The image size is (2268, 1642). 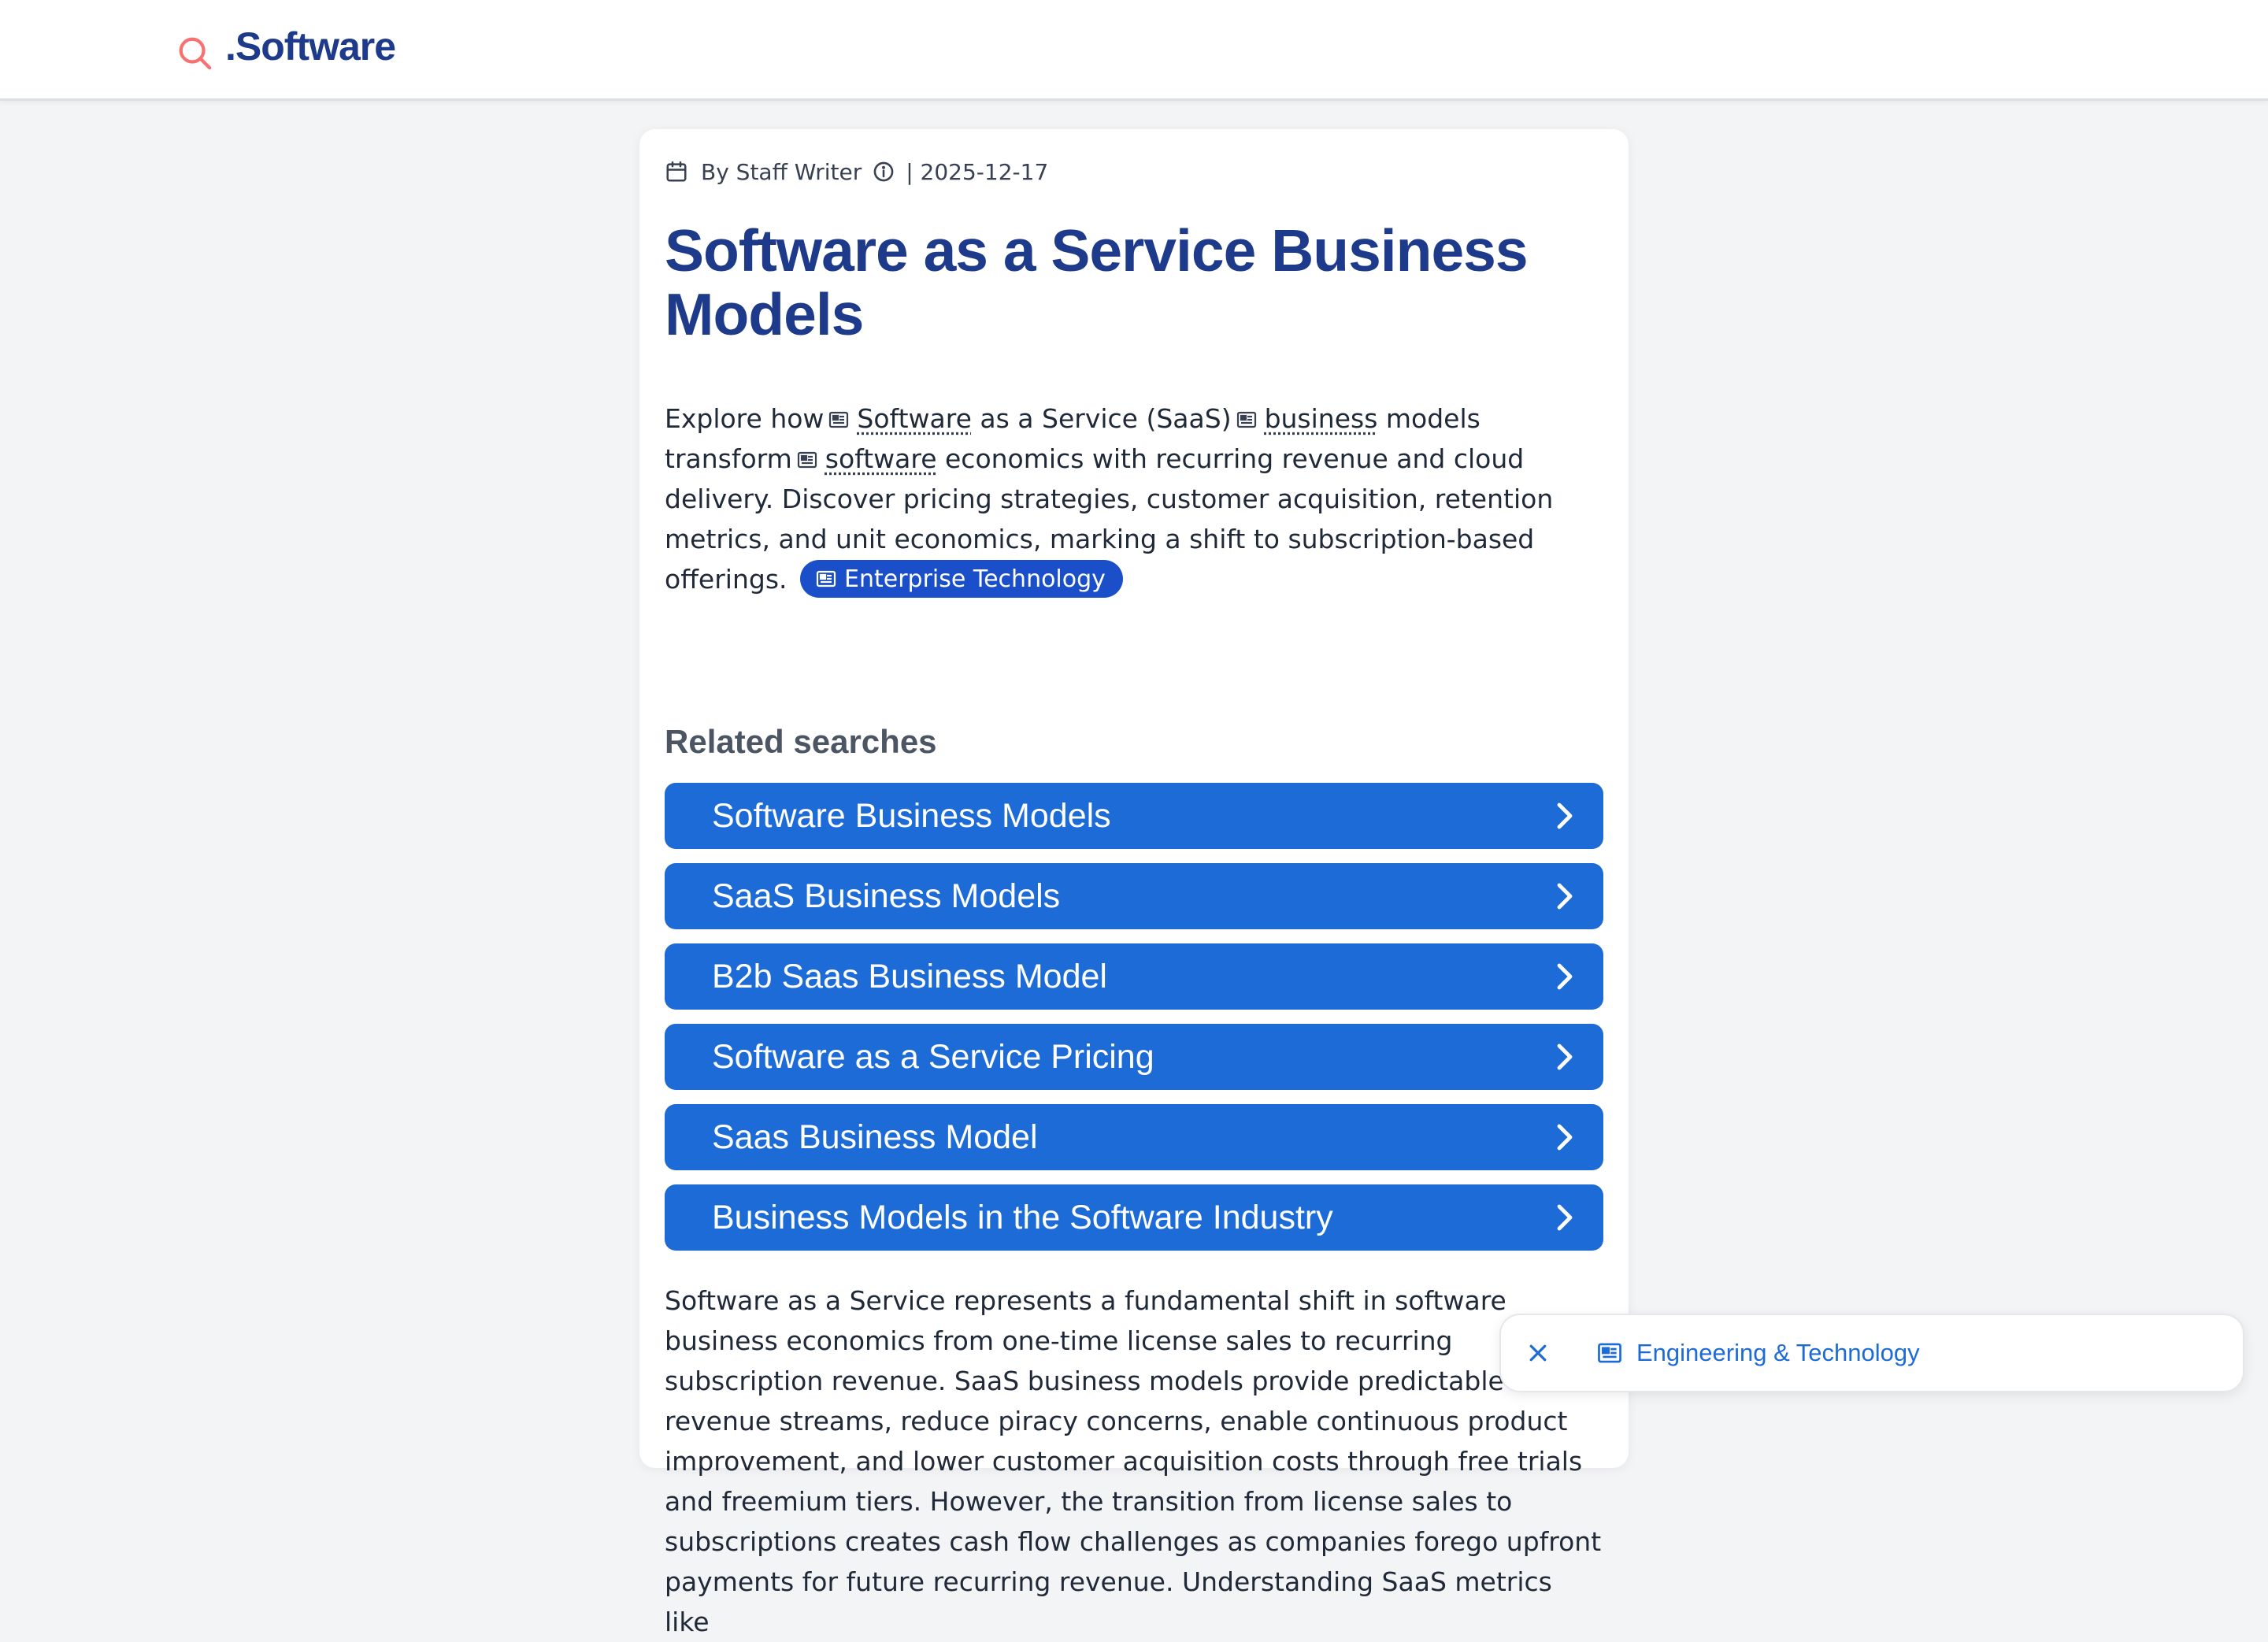 What do you see at coordinates (975, 579) in the screenshot?
I see `category-pill-label: Enterprise Technology` at bounding box center [975, 579].